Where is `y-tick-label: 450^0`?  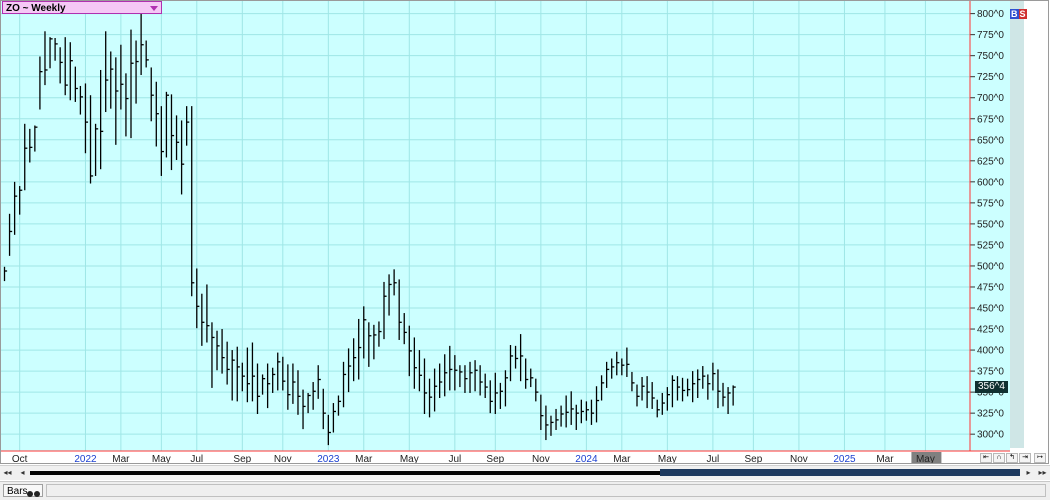
y-tick-label: 450^0 is located at coordinates (990, 309).